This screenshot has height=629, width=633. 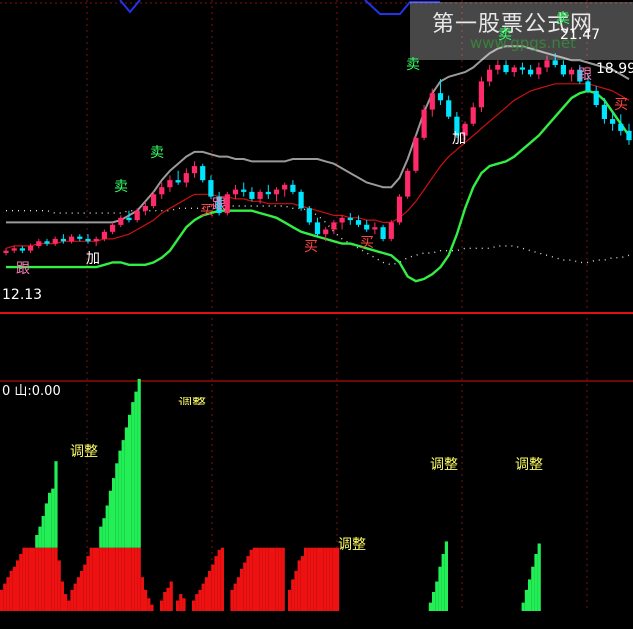 I want to click on top-marker-line, so click(x=130, y=7).